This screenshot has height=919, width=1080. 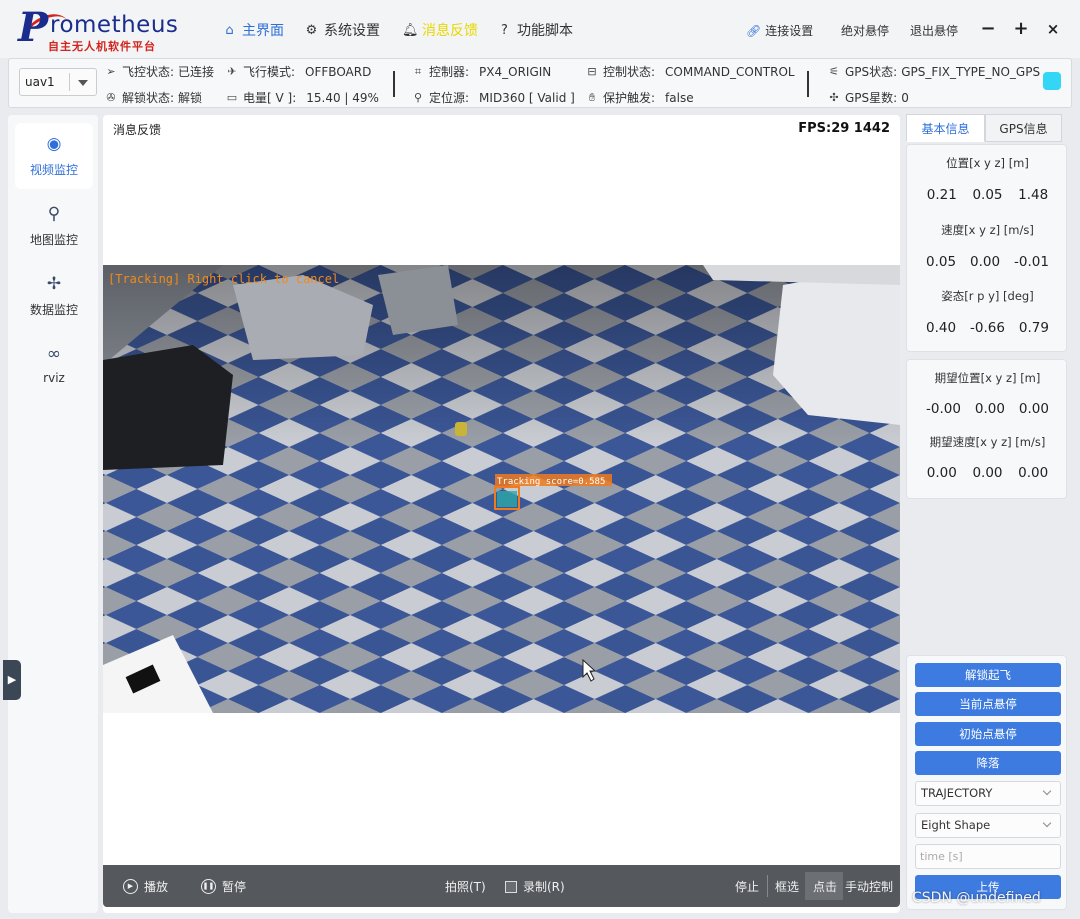 What do you see at coordinates (747, 886) in the screenshot?
I see `stop-button: 停止` at bounding box center [747, 886].